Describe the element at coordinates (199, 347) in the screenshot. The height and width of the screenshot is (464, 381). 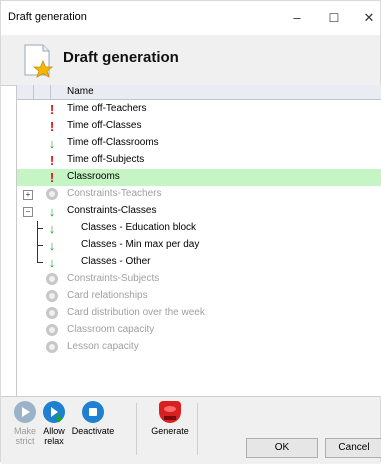
I see `list-item: Lesson capacity` at that location.